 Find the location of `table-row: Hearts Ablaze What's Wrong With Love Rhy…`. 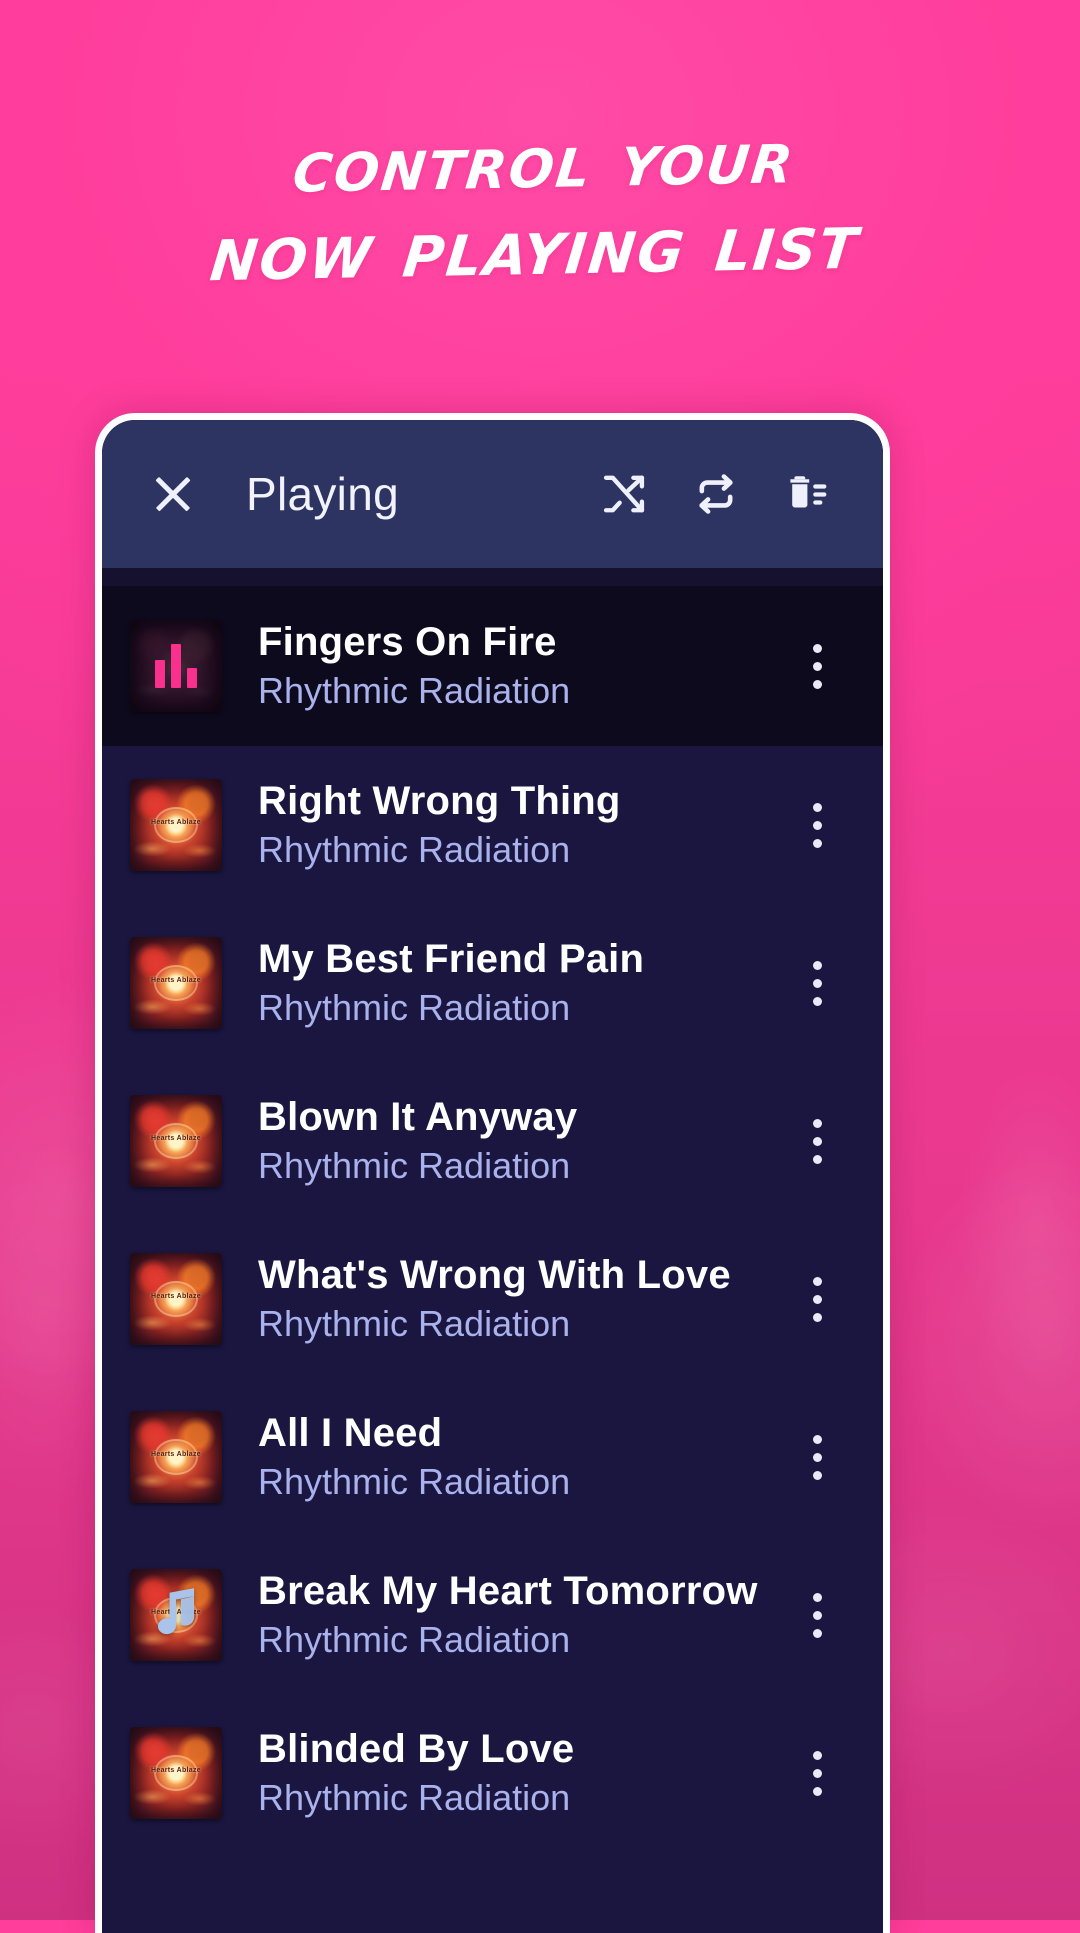

table-row: Hearts Ablaze What's Wrong With Love Rhy… is located at coordinates (492, 1299).